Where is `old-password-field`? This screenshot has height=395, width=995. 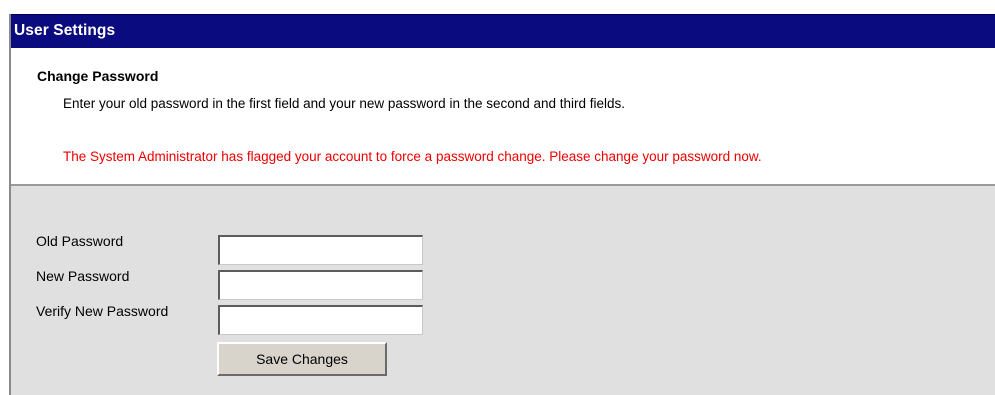 old-password-field is located at coordinates (320, 250).